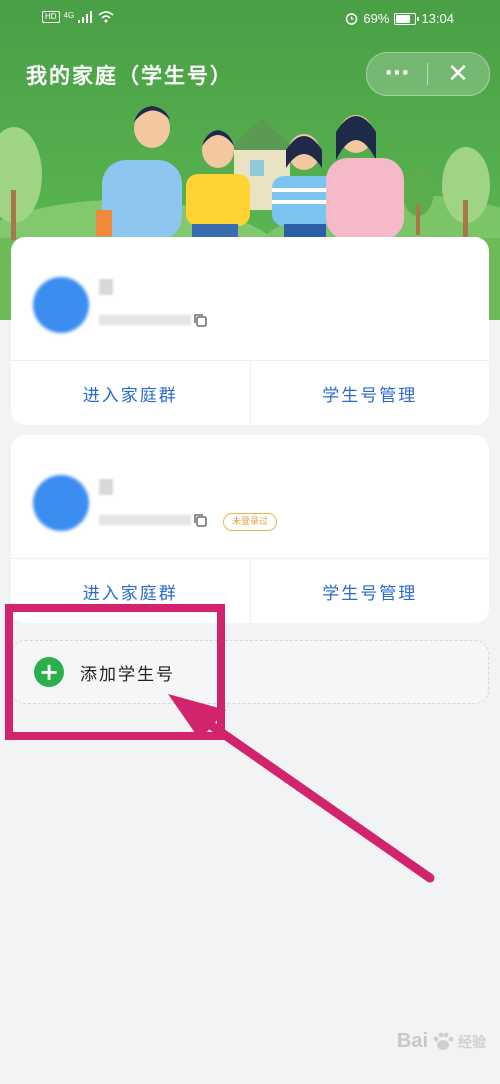  I want to click on watermark: Bai 经验, so click(441, 1041).